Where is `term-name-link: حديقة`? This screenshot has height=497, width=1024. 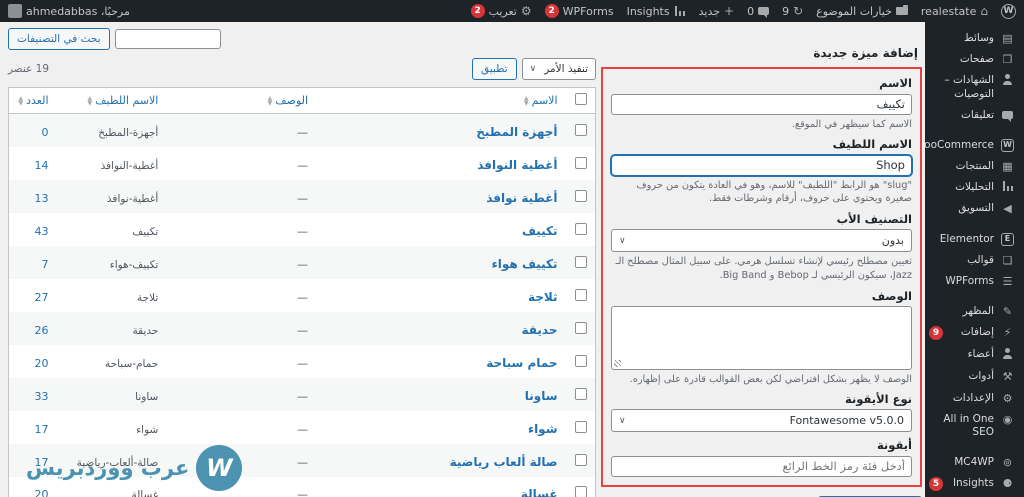
term-name-link: حديقة is located at coordinates (540, 330).